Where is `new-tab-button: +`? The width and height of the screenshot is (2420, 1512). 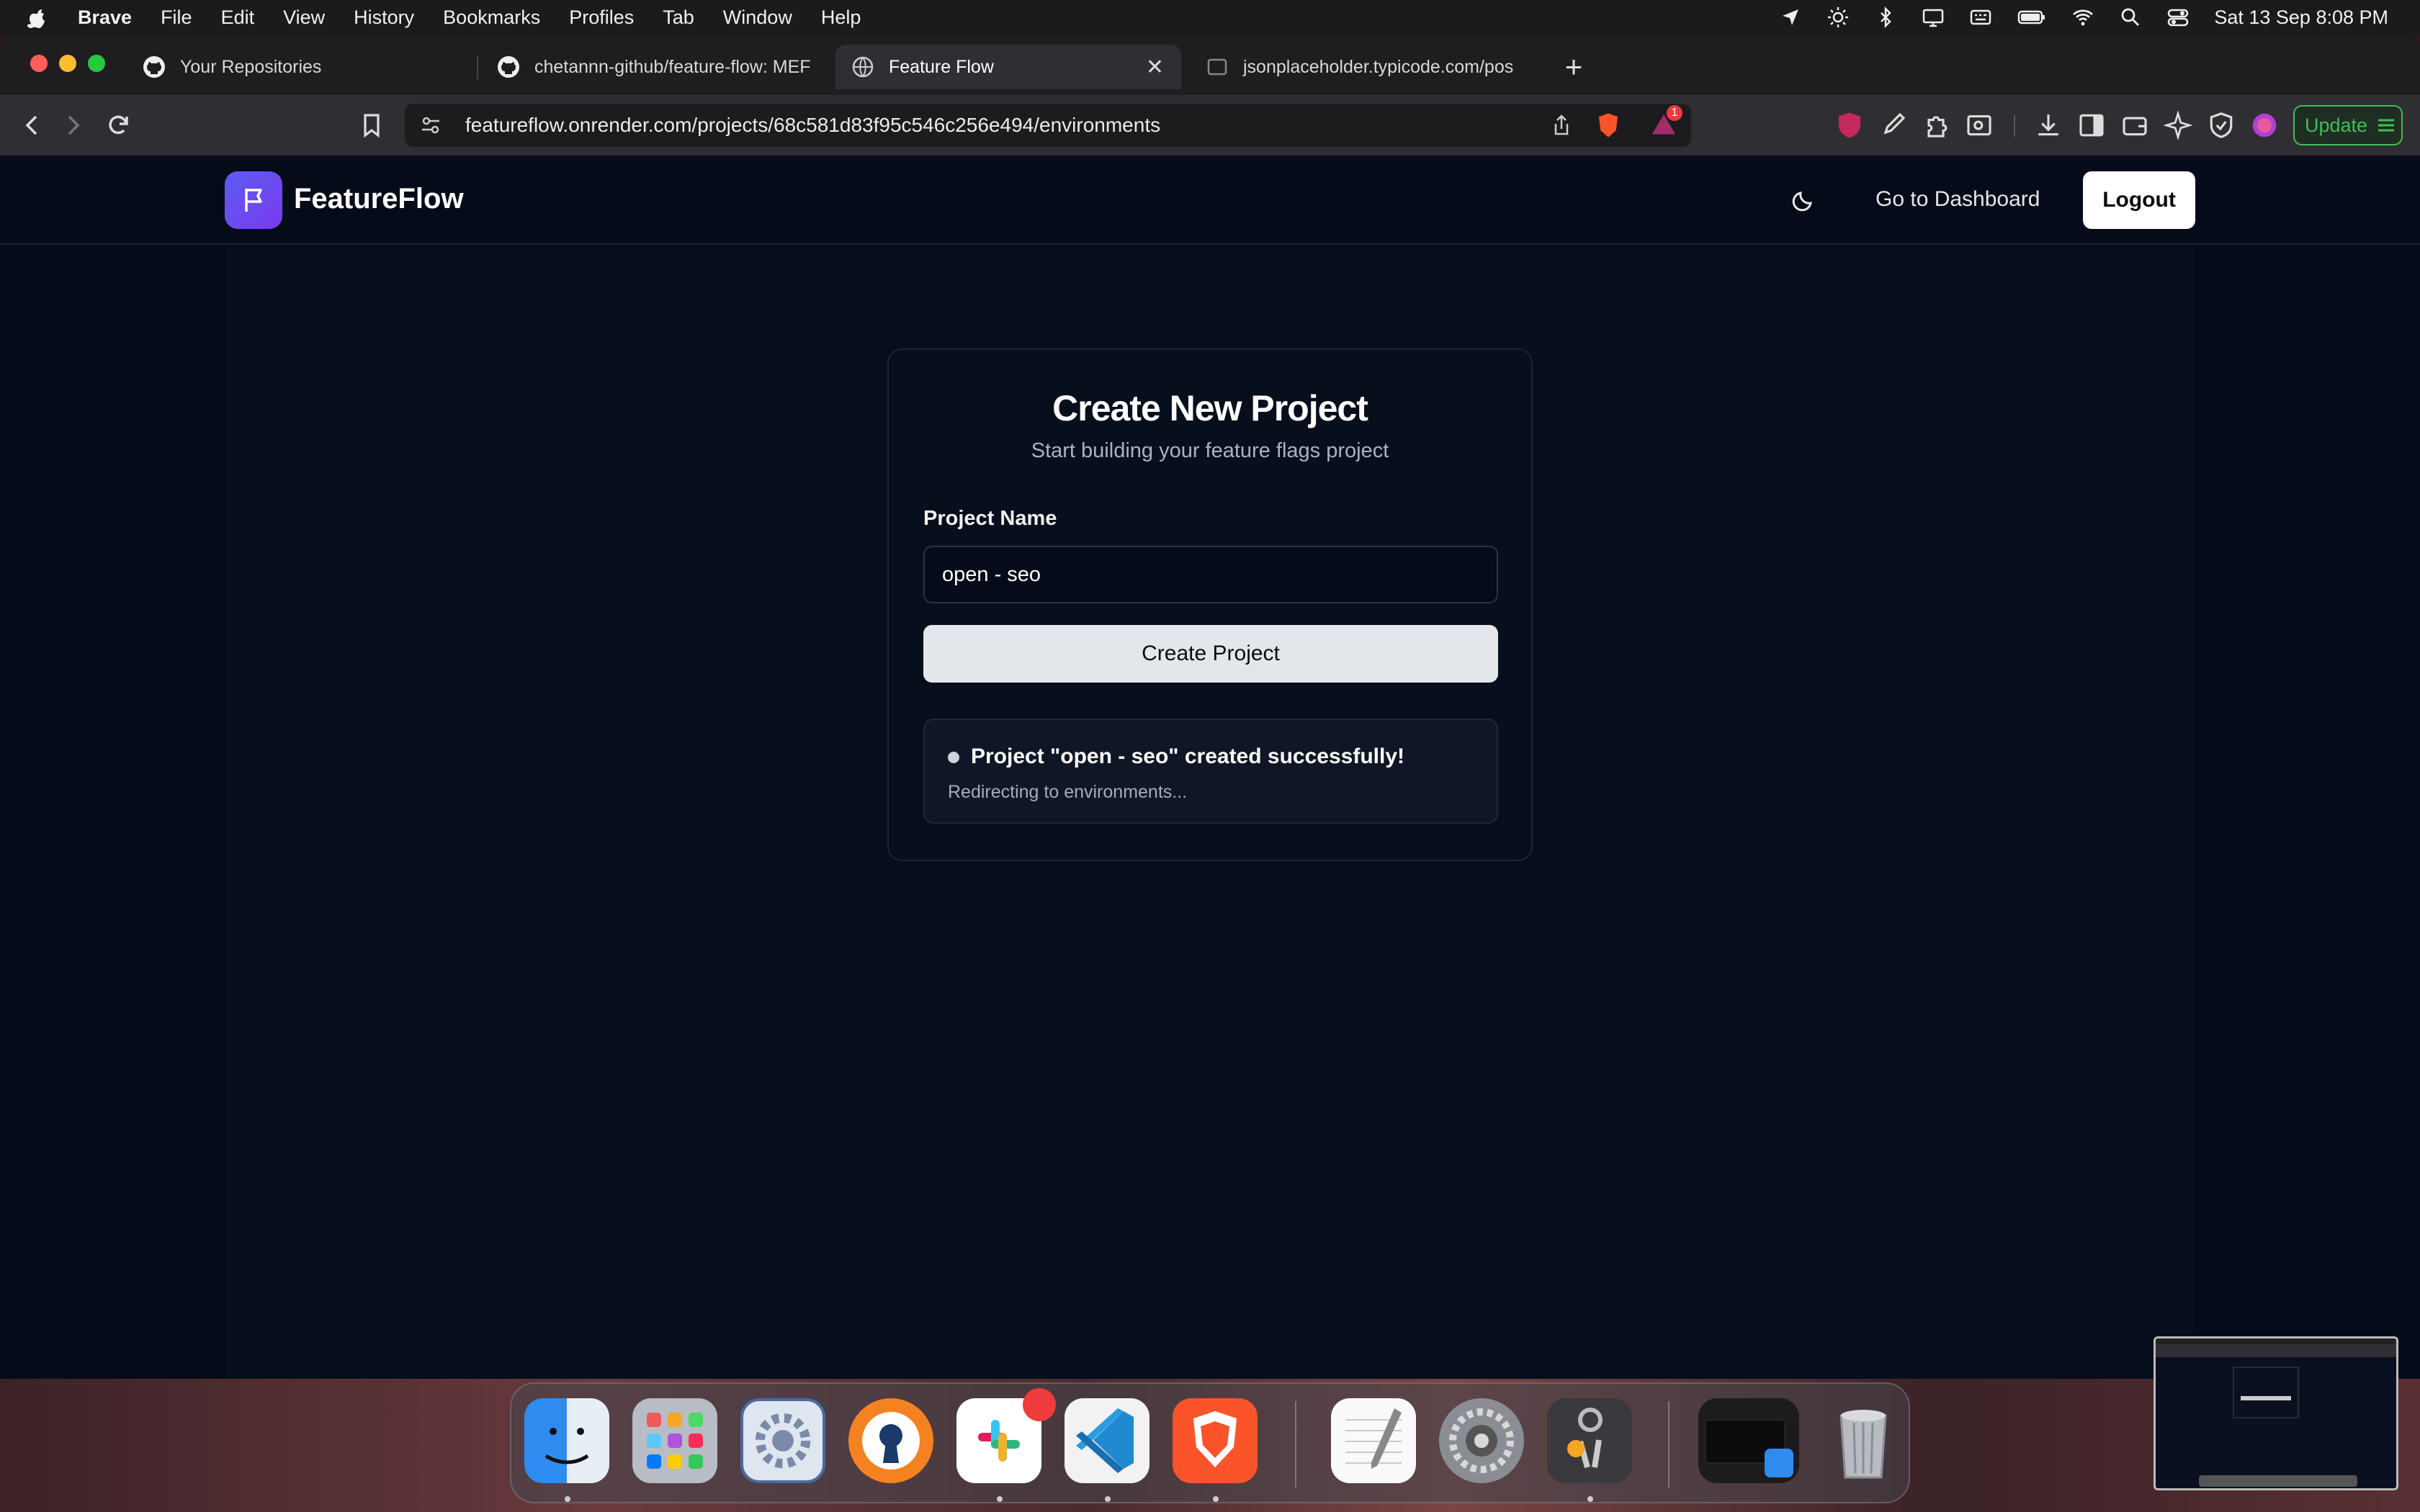 new-tab-button: + is located at coordinates (1574, 67).